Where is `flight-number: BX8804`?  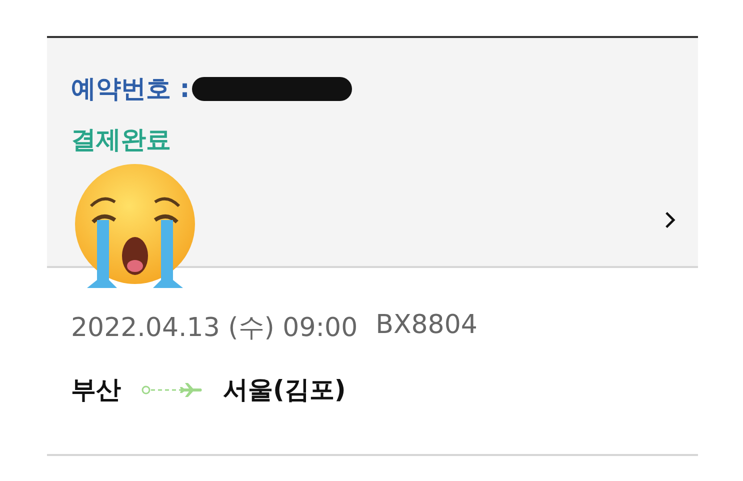
flight-number: BX8804 is located at coordinates (427, 326).